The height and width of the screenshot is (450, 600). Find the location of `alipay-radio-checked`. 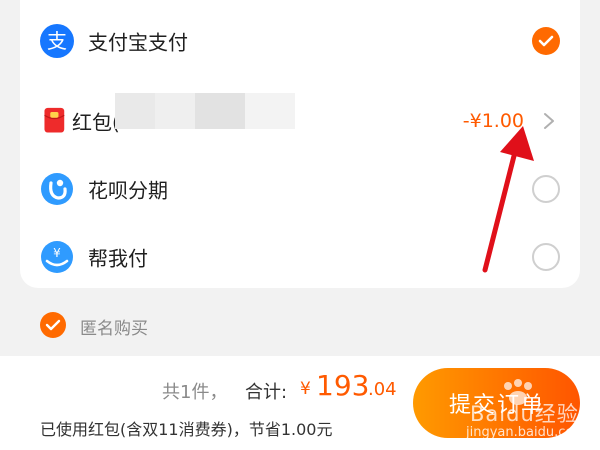

alipay-radio-checked is located at coordinates (546, 41).